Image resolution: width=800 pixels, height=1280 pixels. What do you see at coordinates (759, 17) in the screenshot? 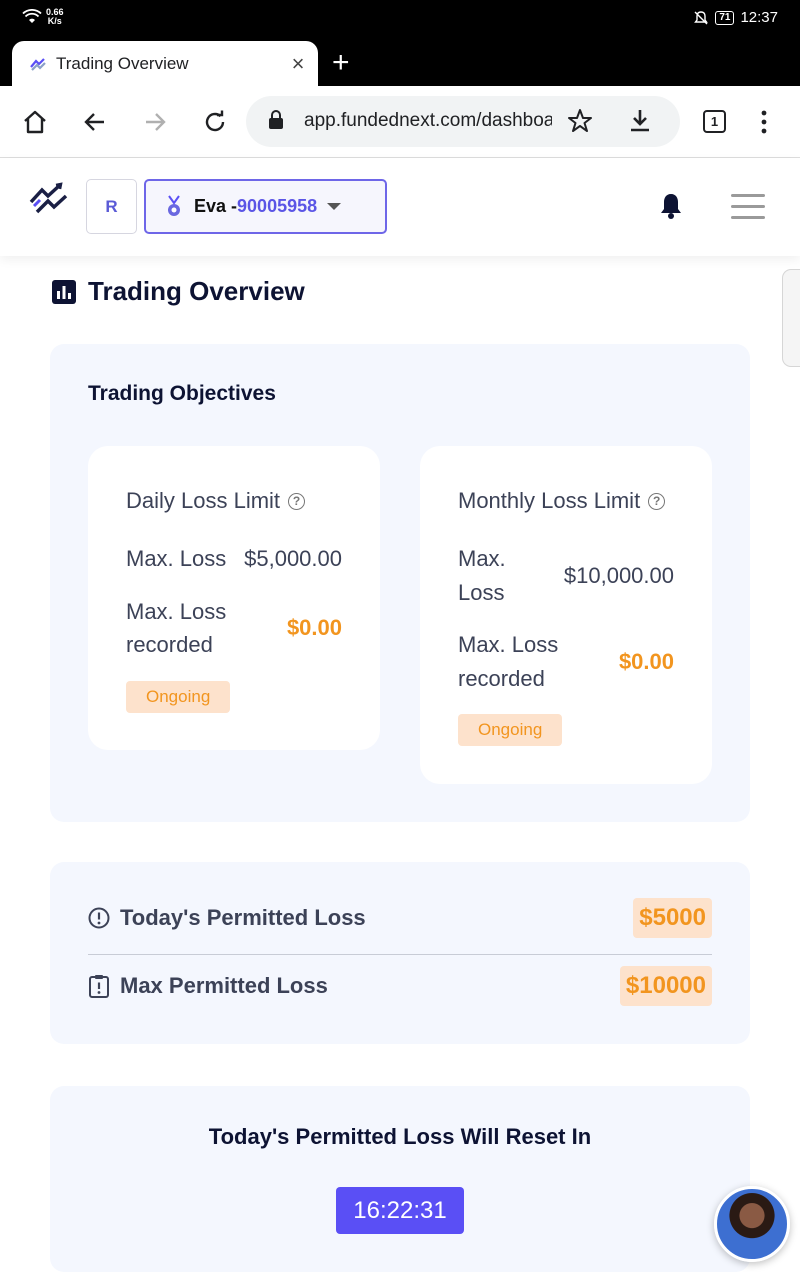
I see `clock: 12:37` at bounding box center [759, 17].